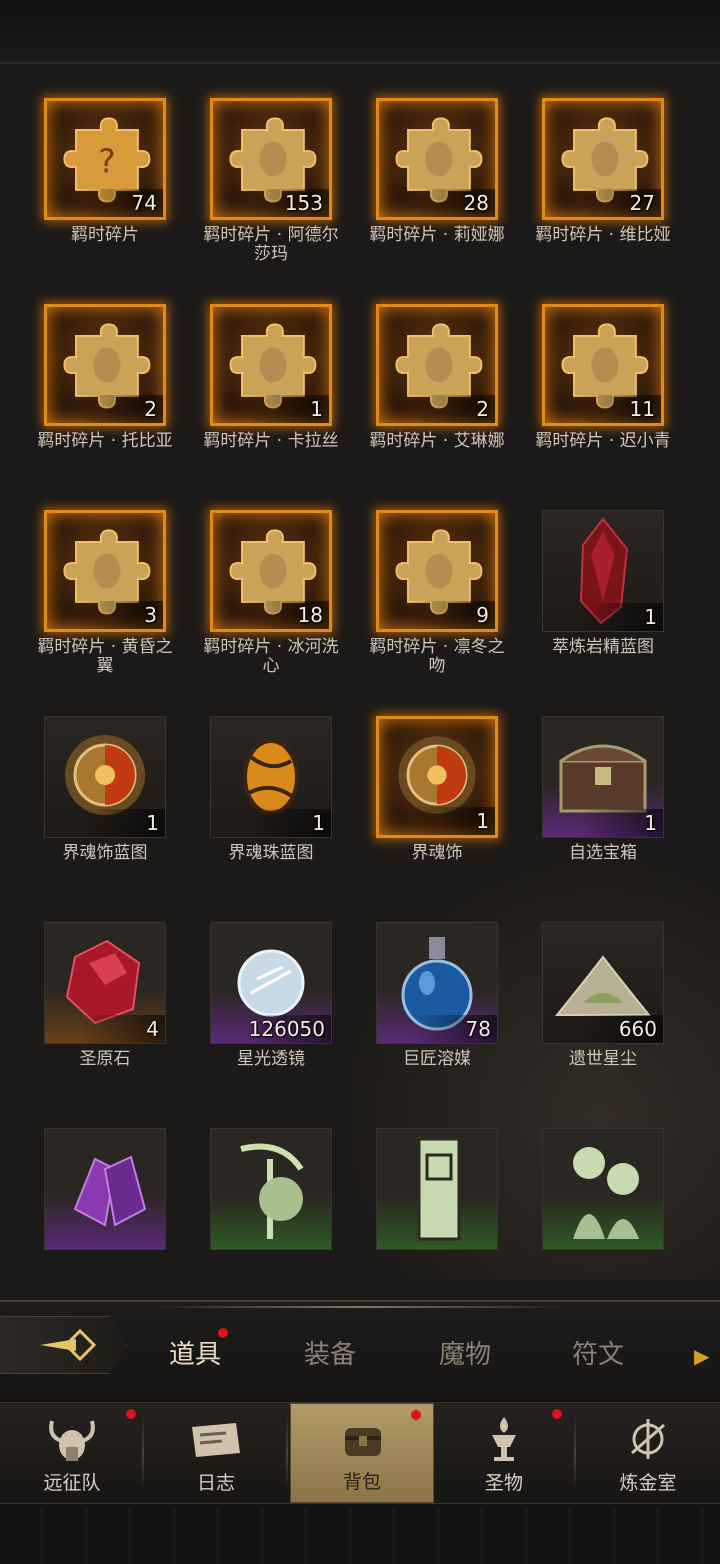 The width and height of the screenshot is (720, 1564). Describe the element at coordinates (105, 571) in the screenshot. I see `item-tile: 3` at that location.